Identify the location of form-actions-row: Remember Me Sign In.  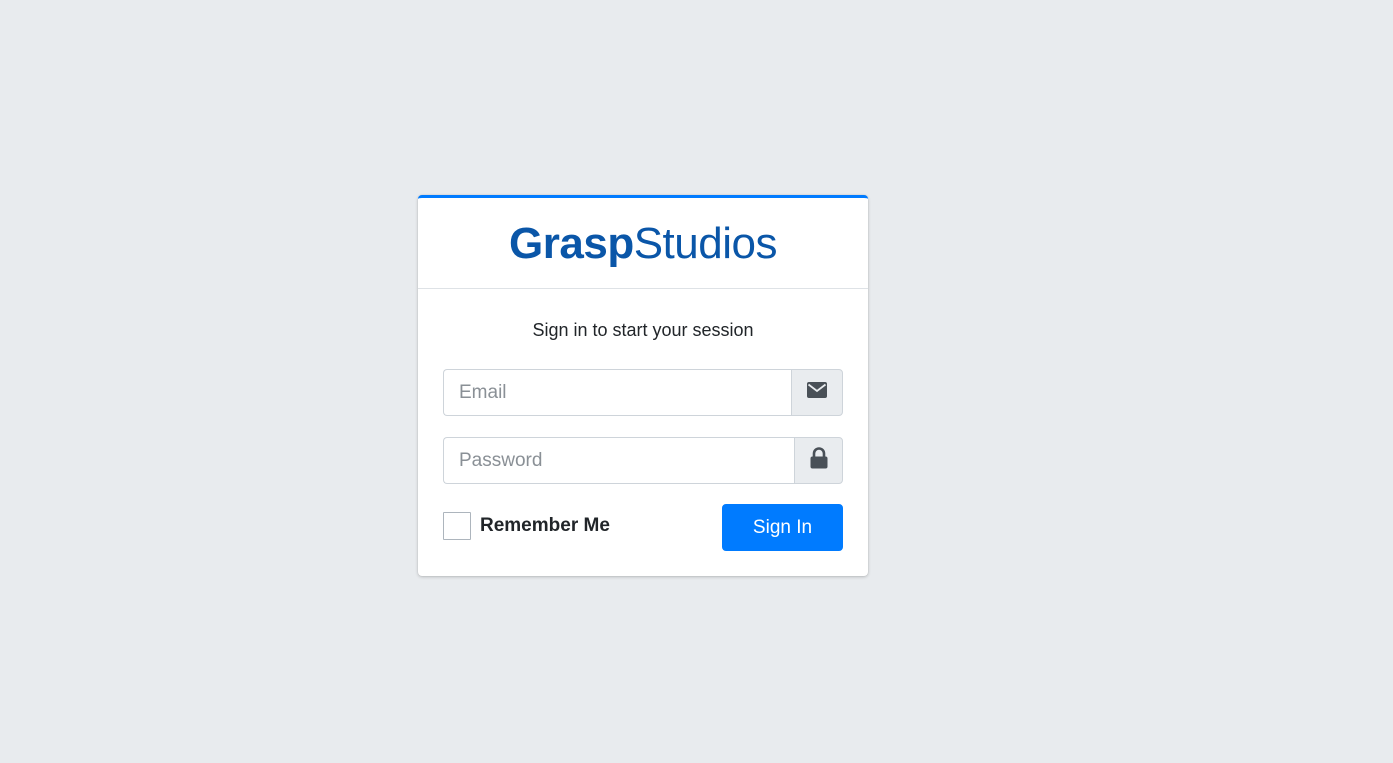
(643, 527).